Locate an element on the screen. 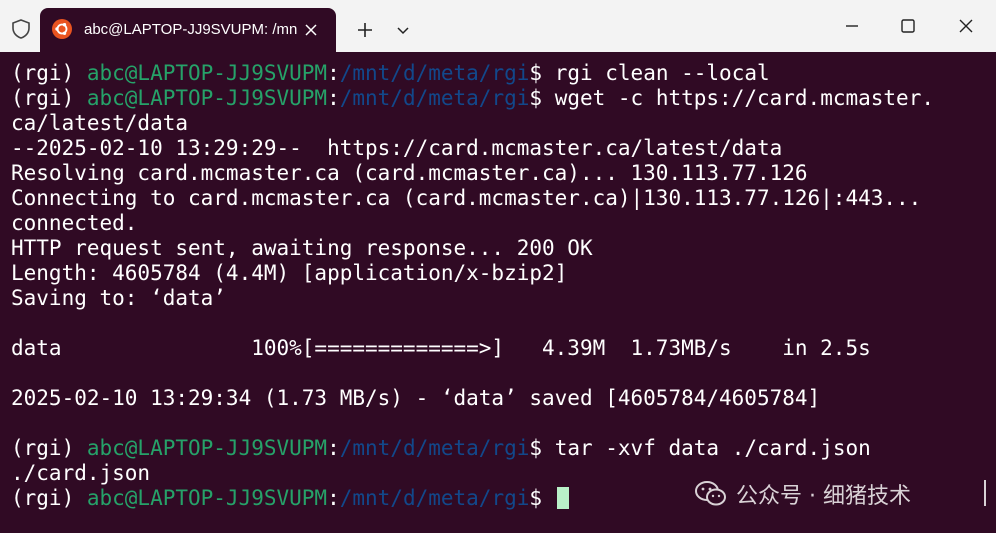 The width and height of the screenshot is (996, 533). ubuntu-icon is located at coordinates (62, 29).